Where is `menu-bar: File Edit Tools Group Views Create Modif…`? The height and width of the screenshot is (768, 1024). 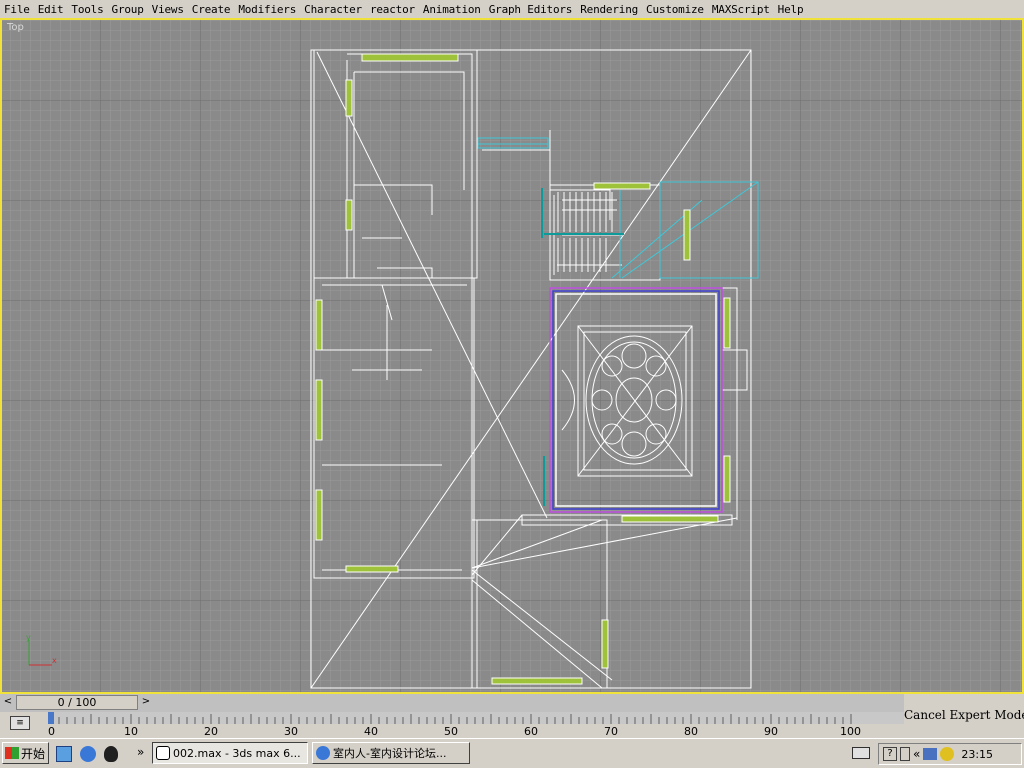
menu-bar: File Edit Tools Group Views Create Modif… is located at coordinates (512, 9).